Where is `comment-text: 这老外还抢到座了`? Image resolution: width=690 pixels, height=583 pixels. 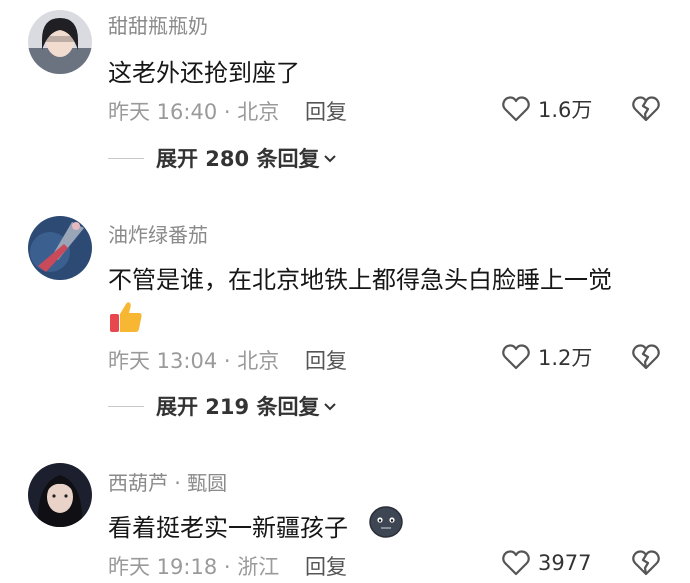 comment-text: 这老外还抢到座了 is located at coordinates (204, 73).